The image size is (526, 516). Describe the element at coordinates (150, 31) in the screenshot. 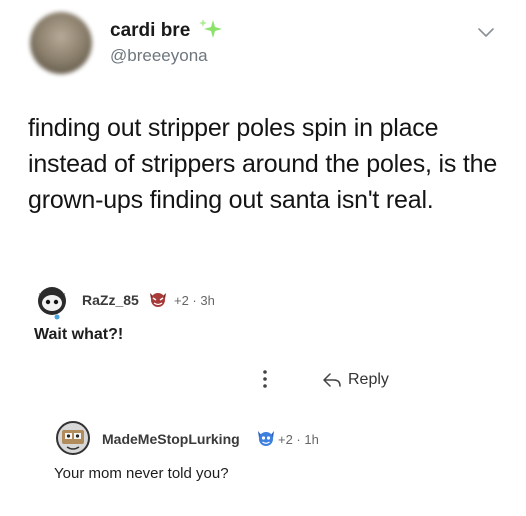

I see `display-name: cardi bre` at that location.